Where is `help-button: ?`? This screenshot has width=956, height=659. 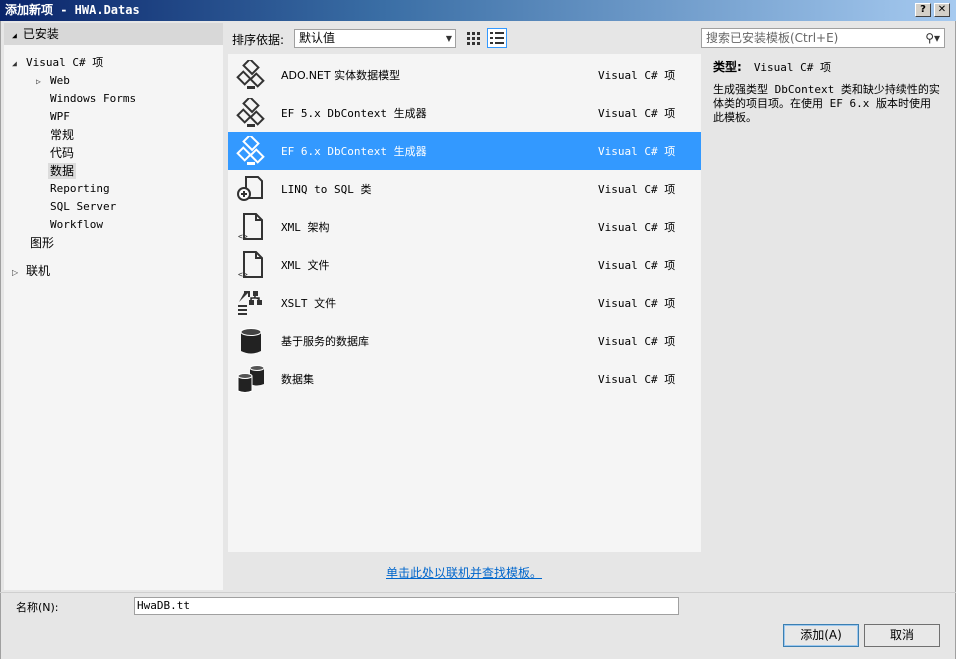 help-button: ? is located at coordinates (923, 10).